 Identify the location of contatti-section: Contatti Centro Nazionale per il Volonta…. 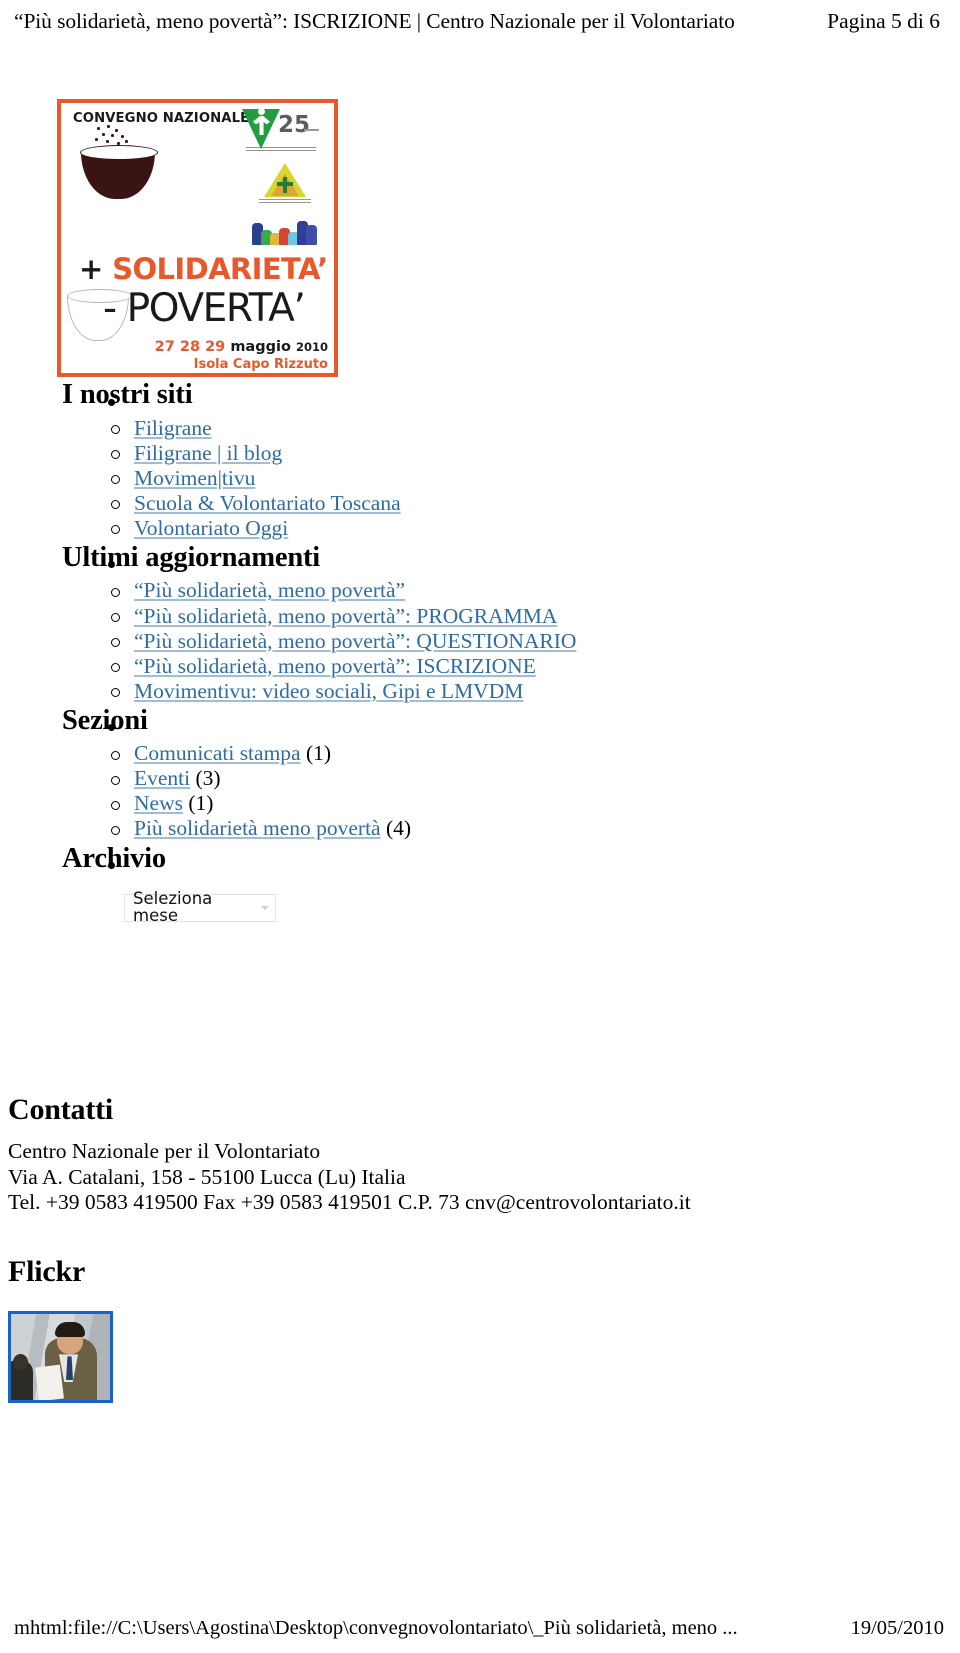
(478, 1153).